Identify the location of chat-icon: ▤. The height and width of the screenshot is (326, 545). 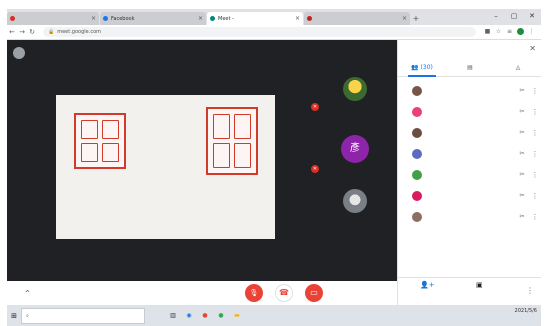
(470, 67).